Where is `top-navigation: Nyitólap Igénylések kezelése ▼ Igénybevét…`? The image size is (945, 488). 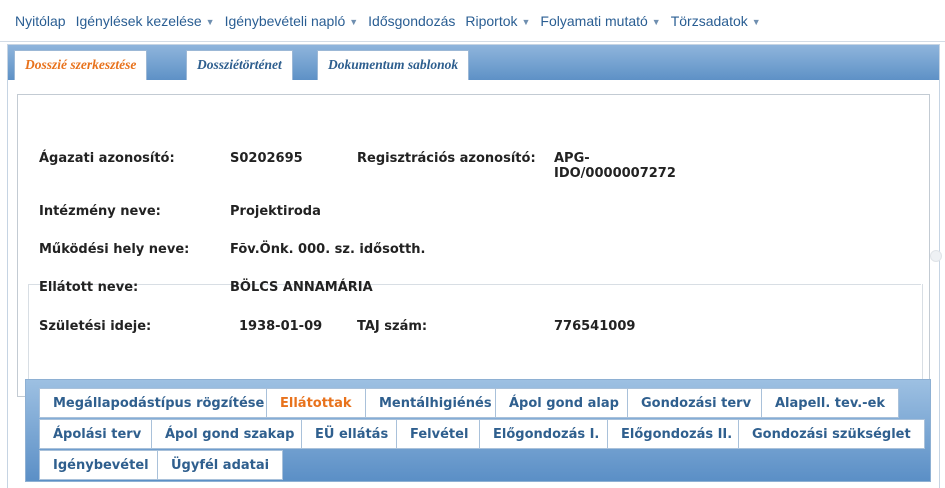
top-navigation: Nyitólap Igénylések kezelése ▼ Igénybevét… is located at coordinates (472, 21).